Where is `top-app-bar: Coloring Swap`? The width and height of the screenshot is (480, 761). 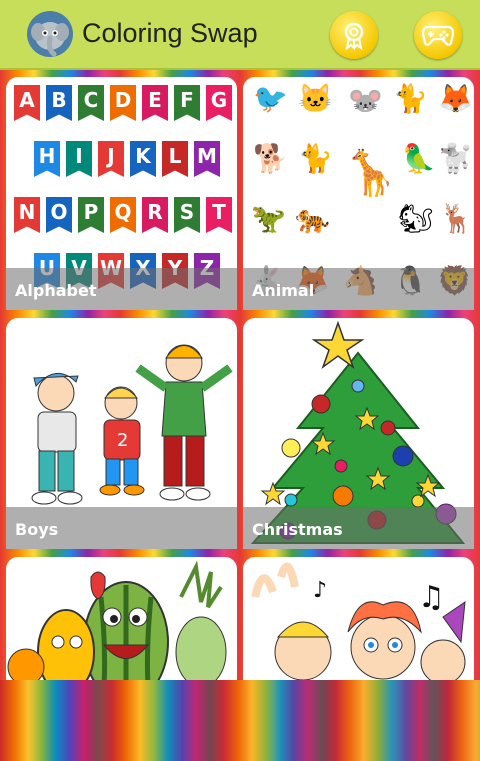
top-app-bar: Coloring Swap is located at coordinates (240, 35).